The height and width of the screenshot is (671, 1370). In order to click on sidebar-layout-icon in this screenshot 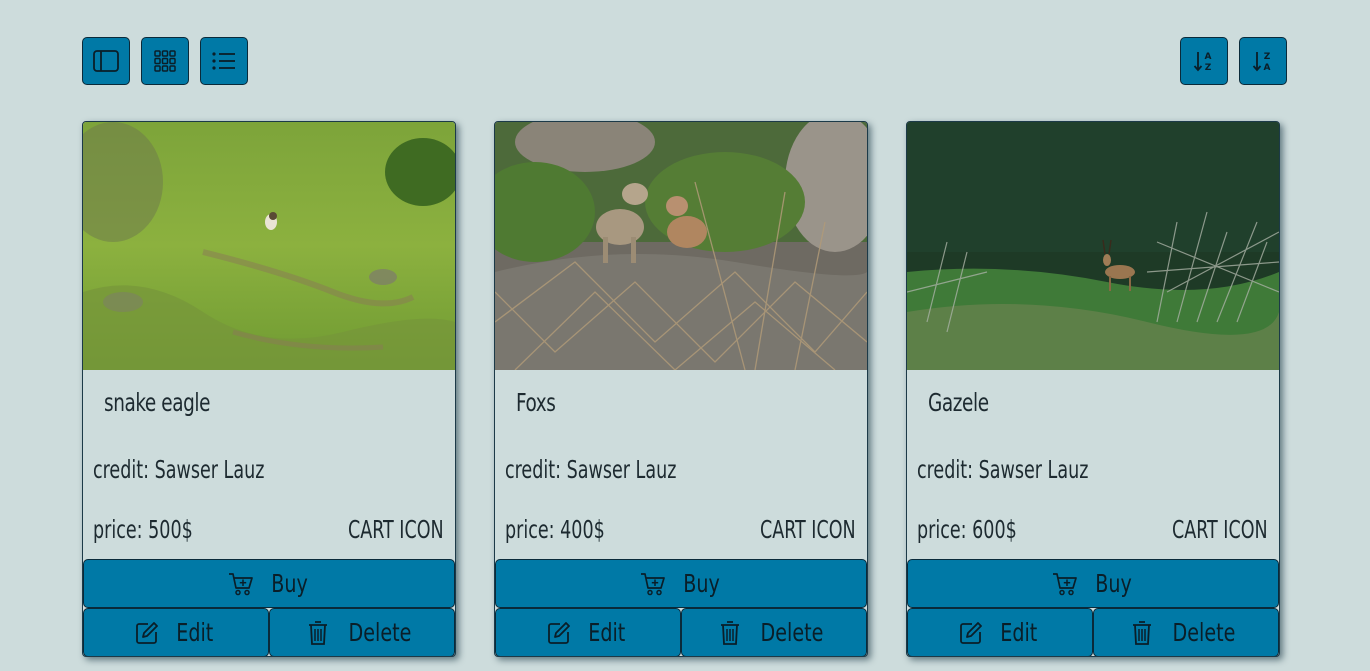, I will do `click(106, 61)`.